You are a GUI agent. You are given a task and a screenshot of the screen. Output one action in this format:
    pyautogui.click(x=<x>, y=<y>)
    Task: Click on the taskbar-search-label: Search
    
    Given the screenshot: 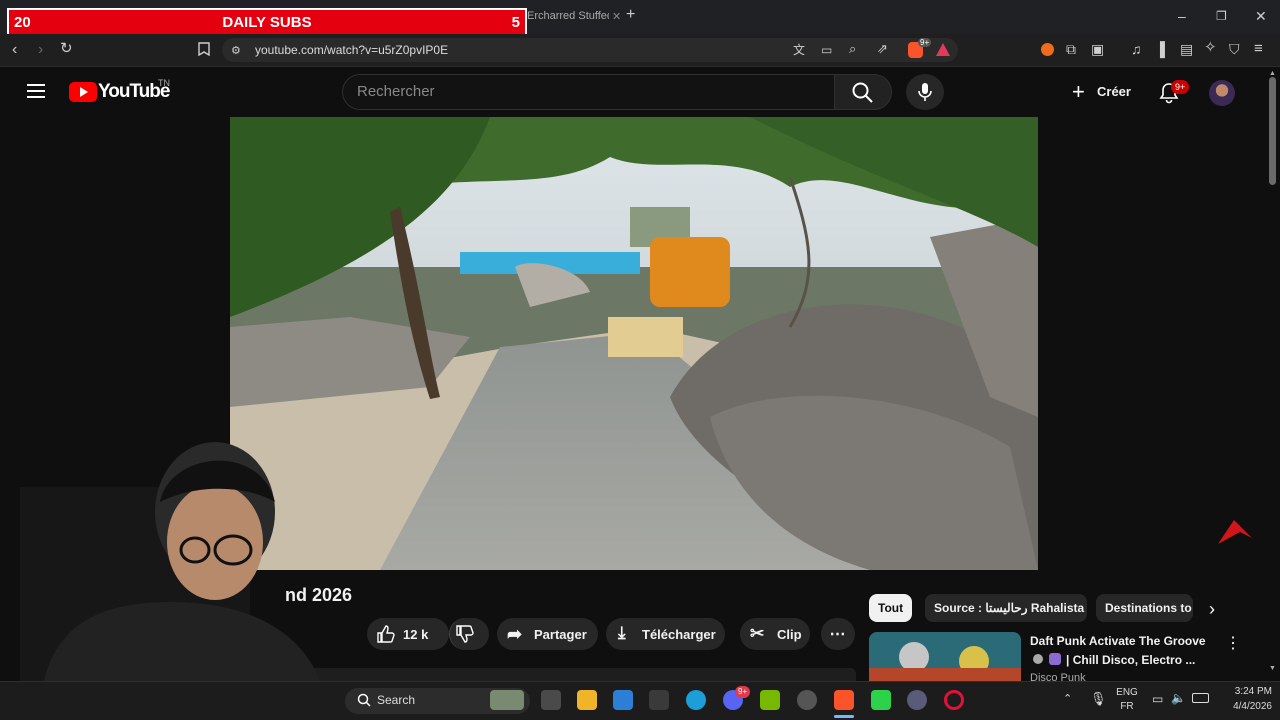 What is the action you would take?
    pyautogui.click(x=396, y=700)
    